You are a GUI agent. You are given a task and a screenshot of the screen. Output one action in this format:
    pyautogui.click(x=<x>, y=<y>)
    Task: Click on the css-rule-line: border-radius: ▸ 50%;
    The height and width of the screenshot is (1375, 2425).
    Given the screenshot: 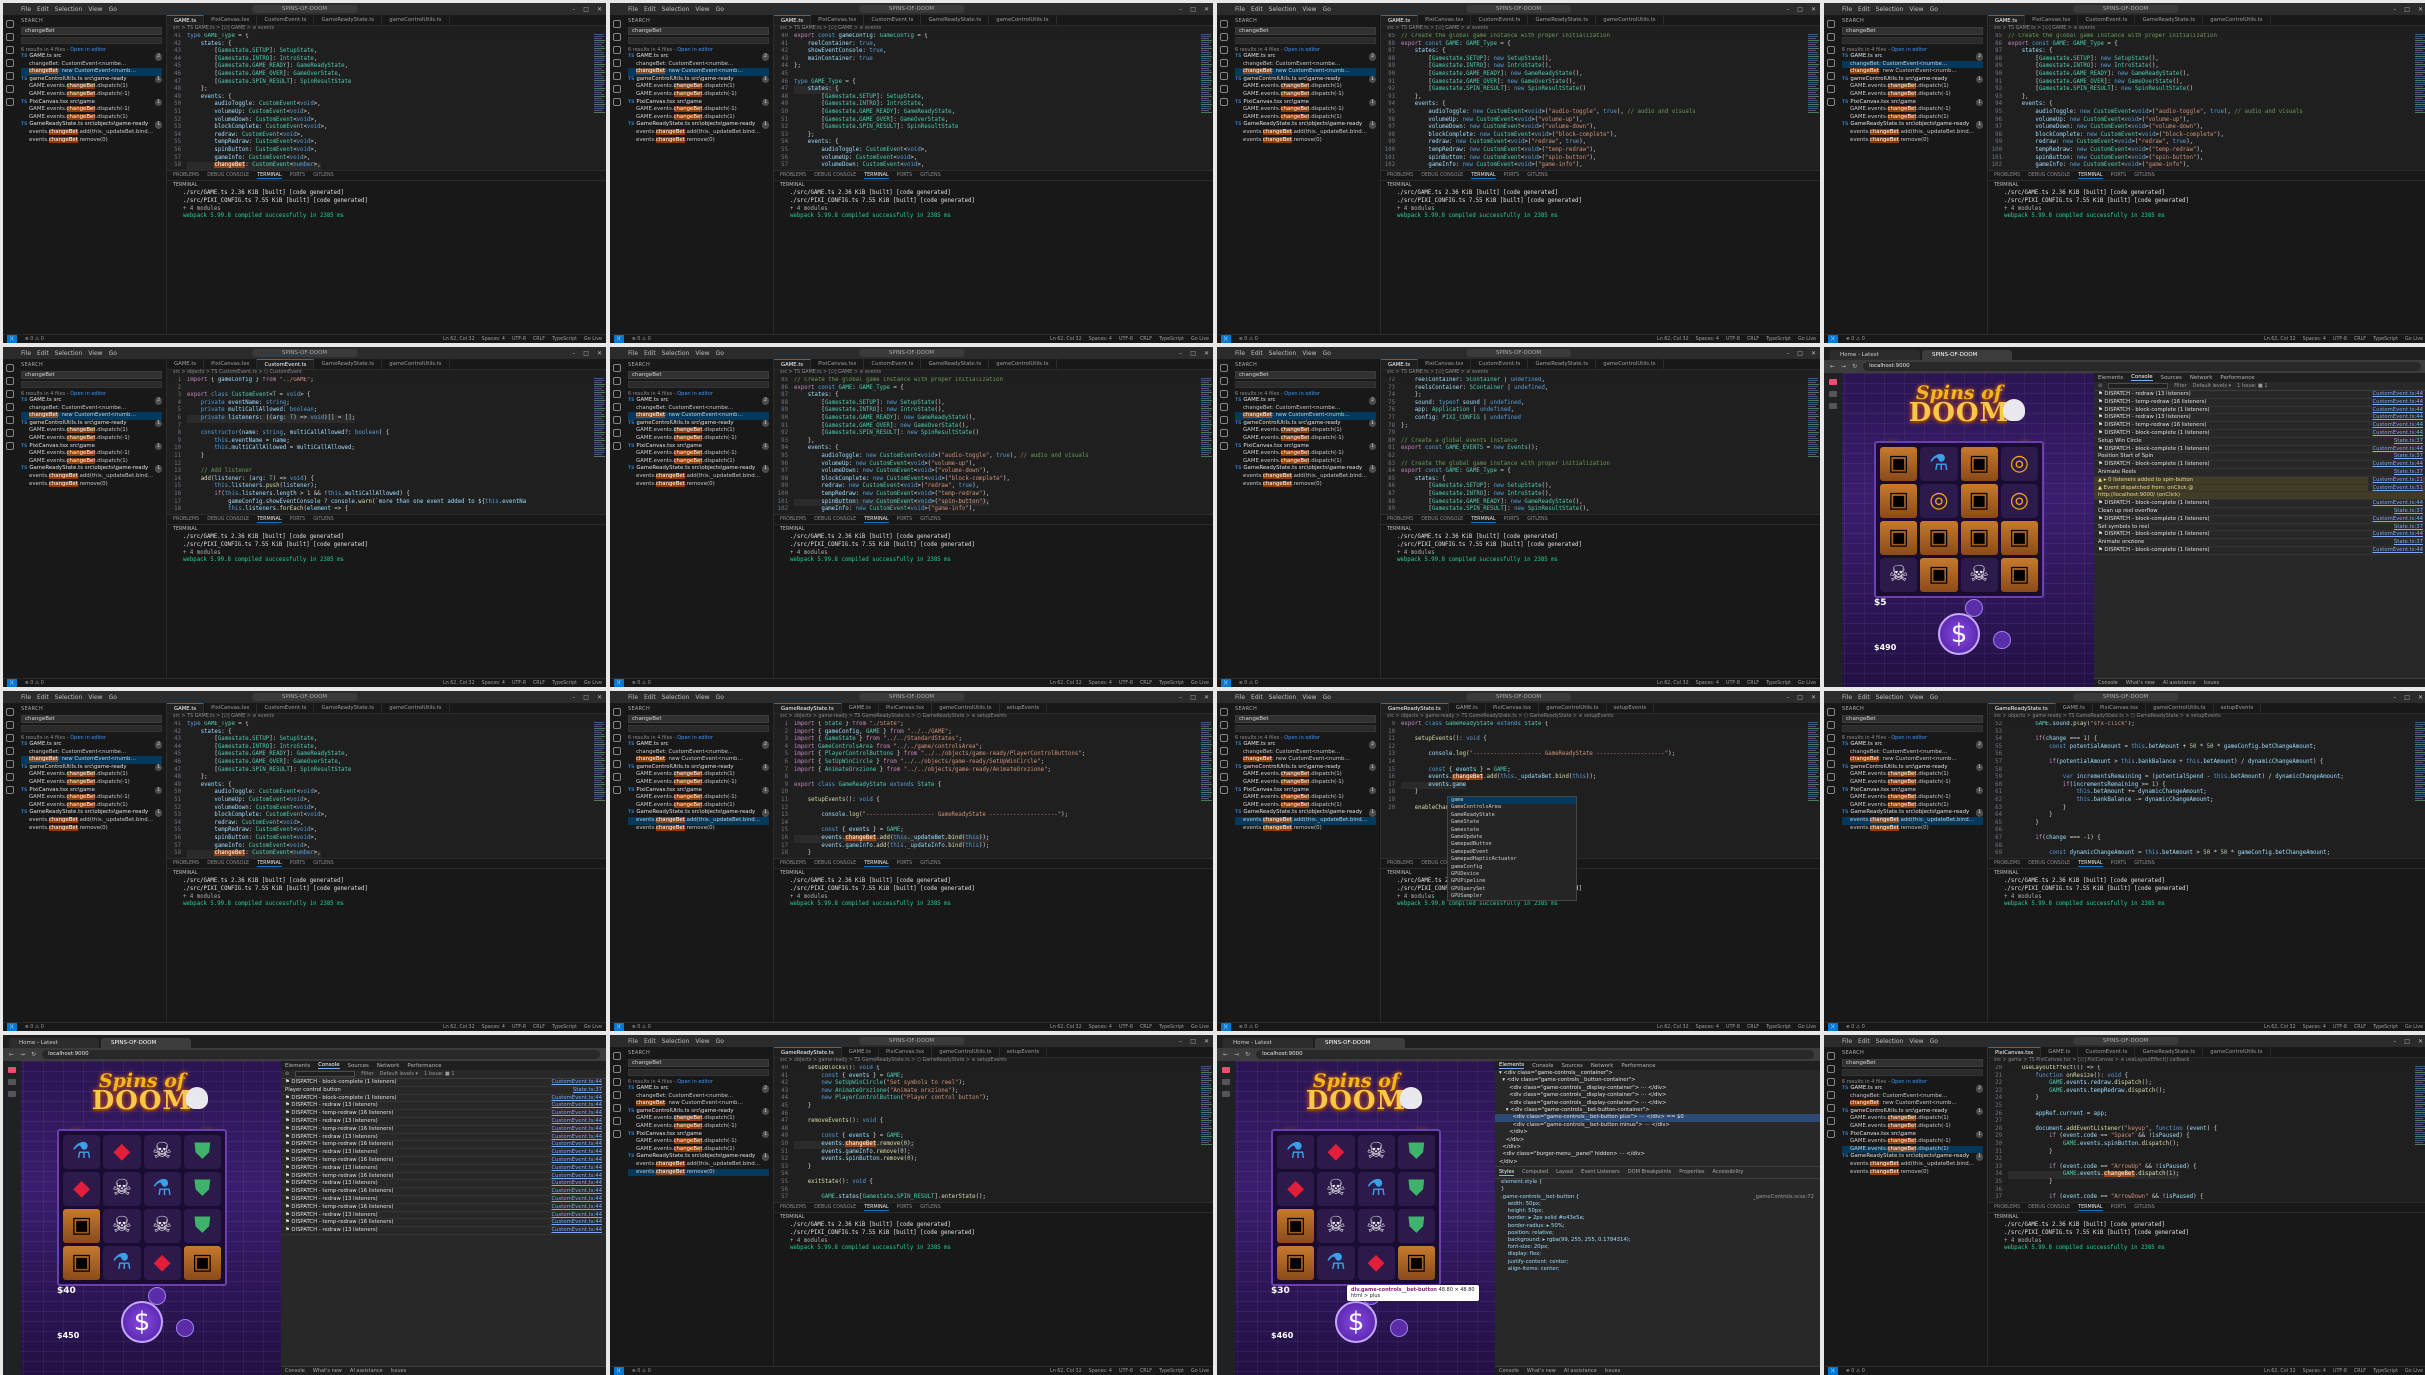 What is the action you would take?
    pyautogui.click(x=1657, y=1226)
    